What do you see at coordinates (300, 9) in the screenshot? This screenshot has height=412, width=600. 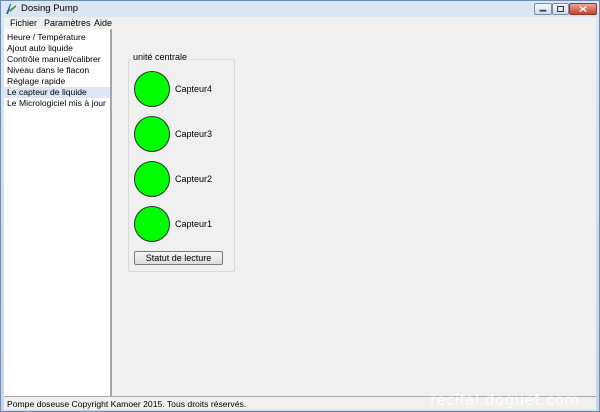 I see `title-bar: Dosing Pump` at bounding box center [300, 9].